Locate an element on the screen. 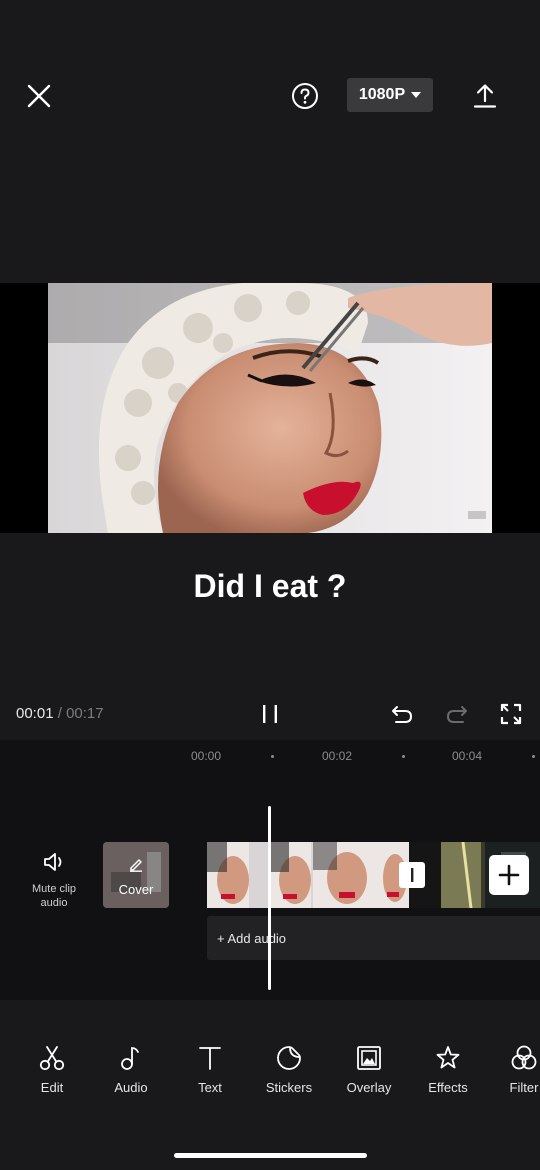 The height and width of the screenshot is (1170, 540). mute-label-line2: audio is located at coordinates (54, 903).